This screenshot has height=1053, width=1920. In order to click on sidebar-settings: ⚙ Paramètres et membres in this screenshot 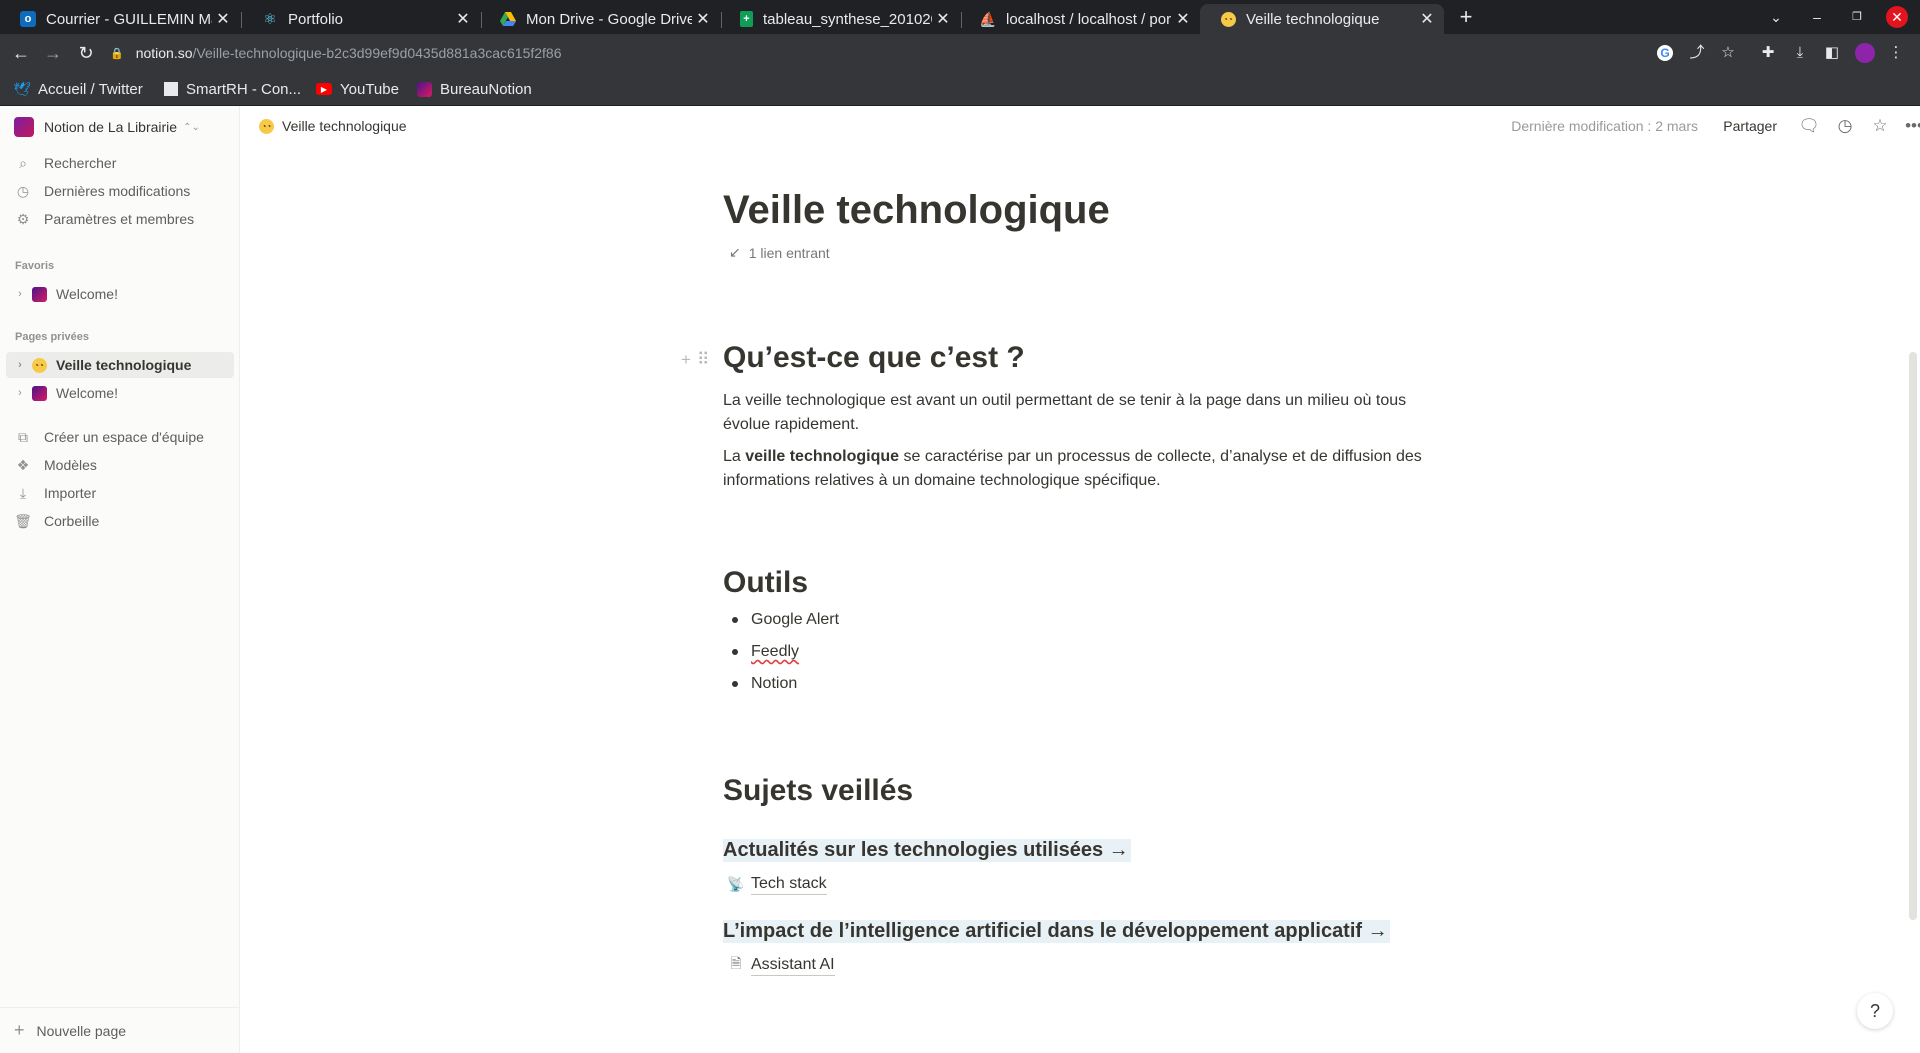, I will do `click(104, 219)`.